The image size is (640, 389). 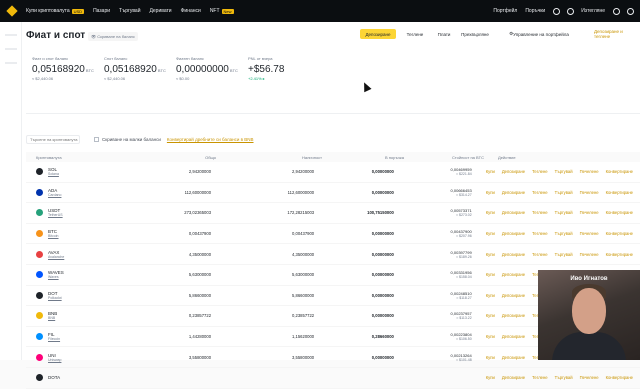 What do you see at coordinates (593, 11) in the screenshot?
I see `download-link: Изтегляне` at bounding box center [593, 11].